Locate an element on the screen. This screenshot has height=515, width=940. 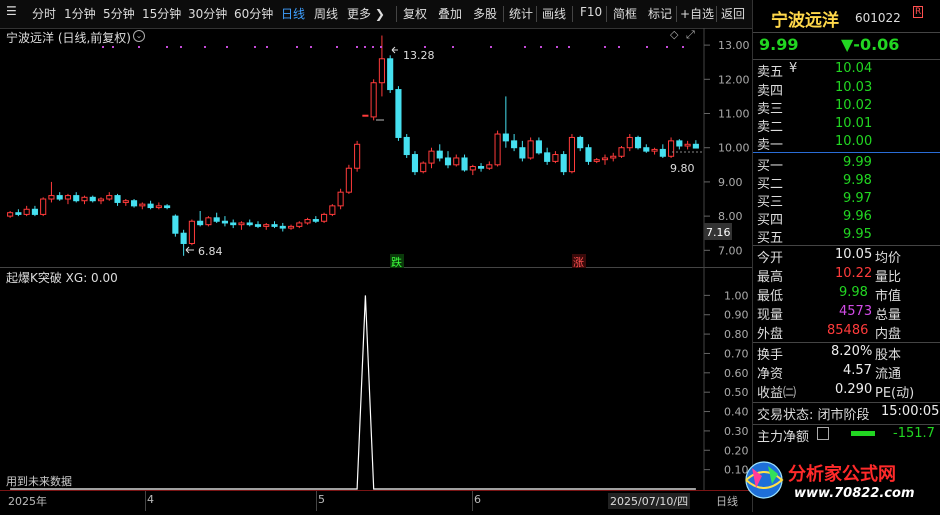
y-tick-label: 9.00 is located at coordinates (730, 182).